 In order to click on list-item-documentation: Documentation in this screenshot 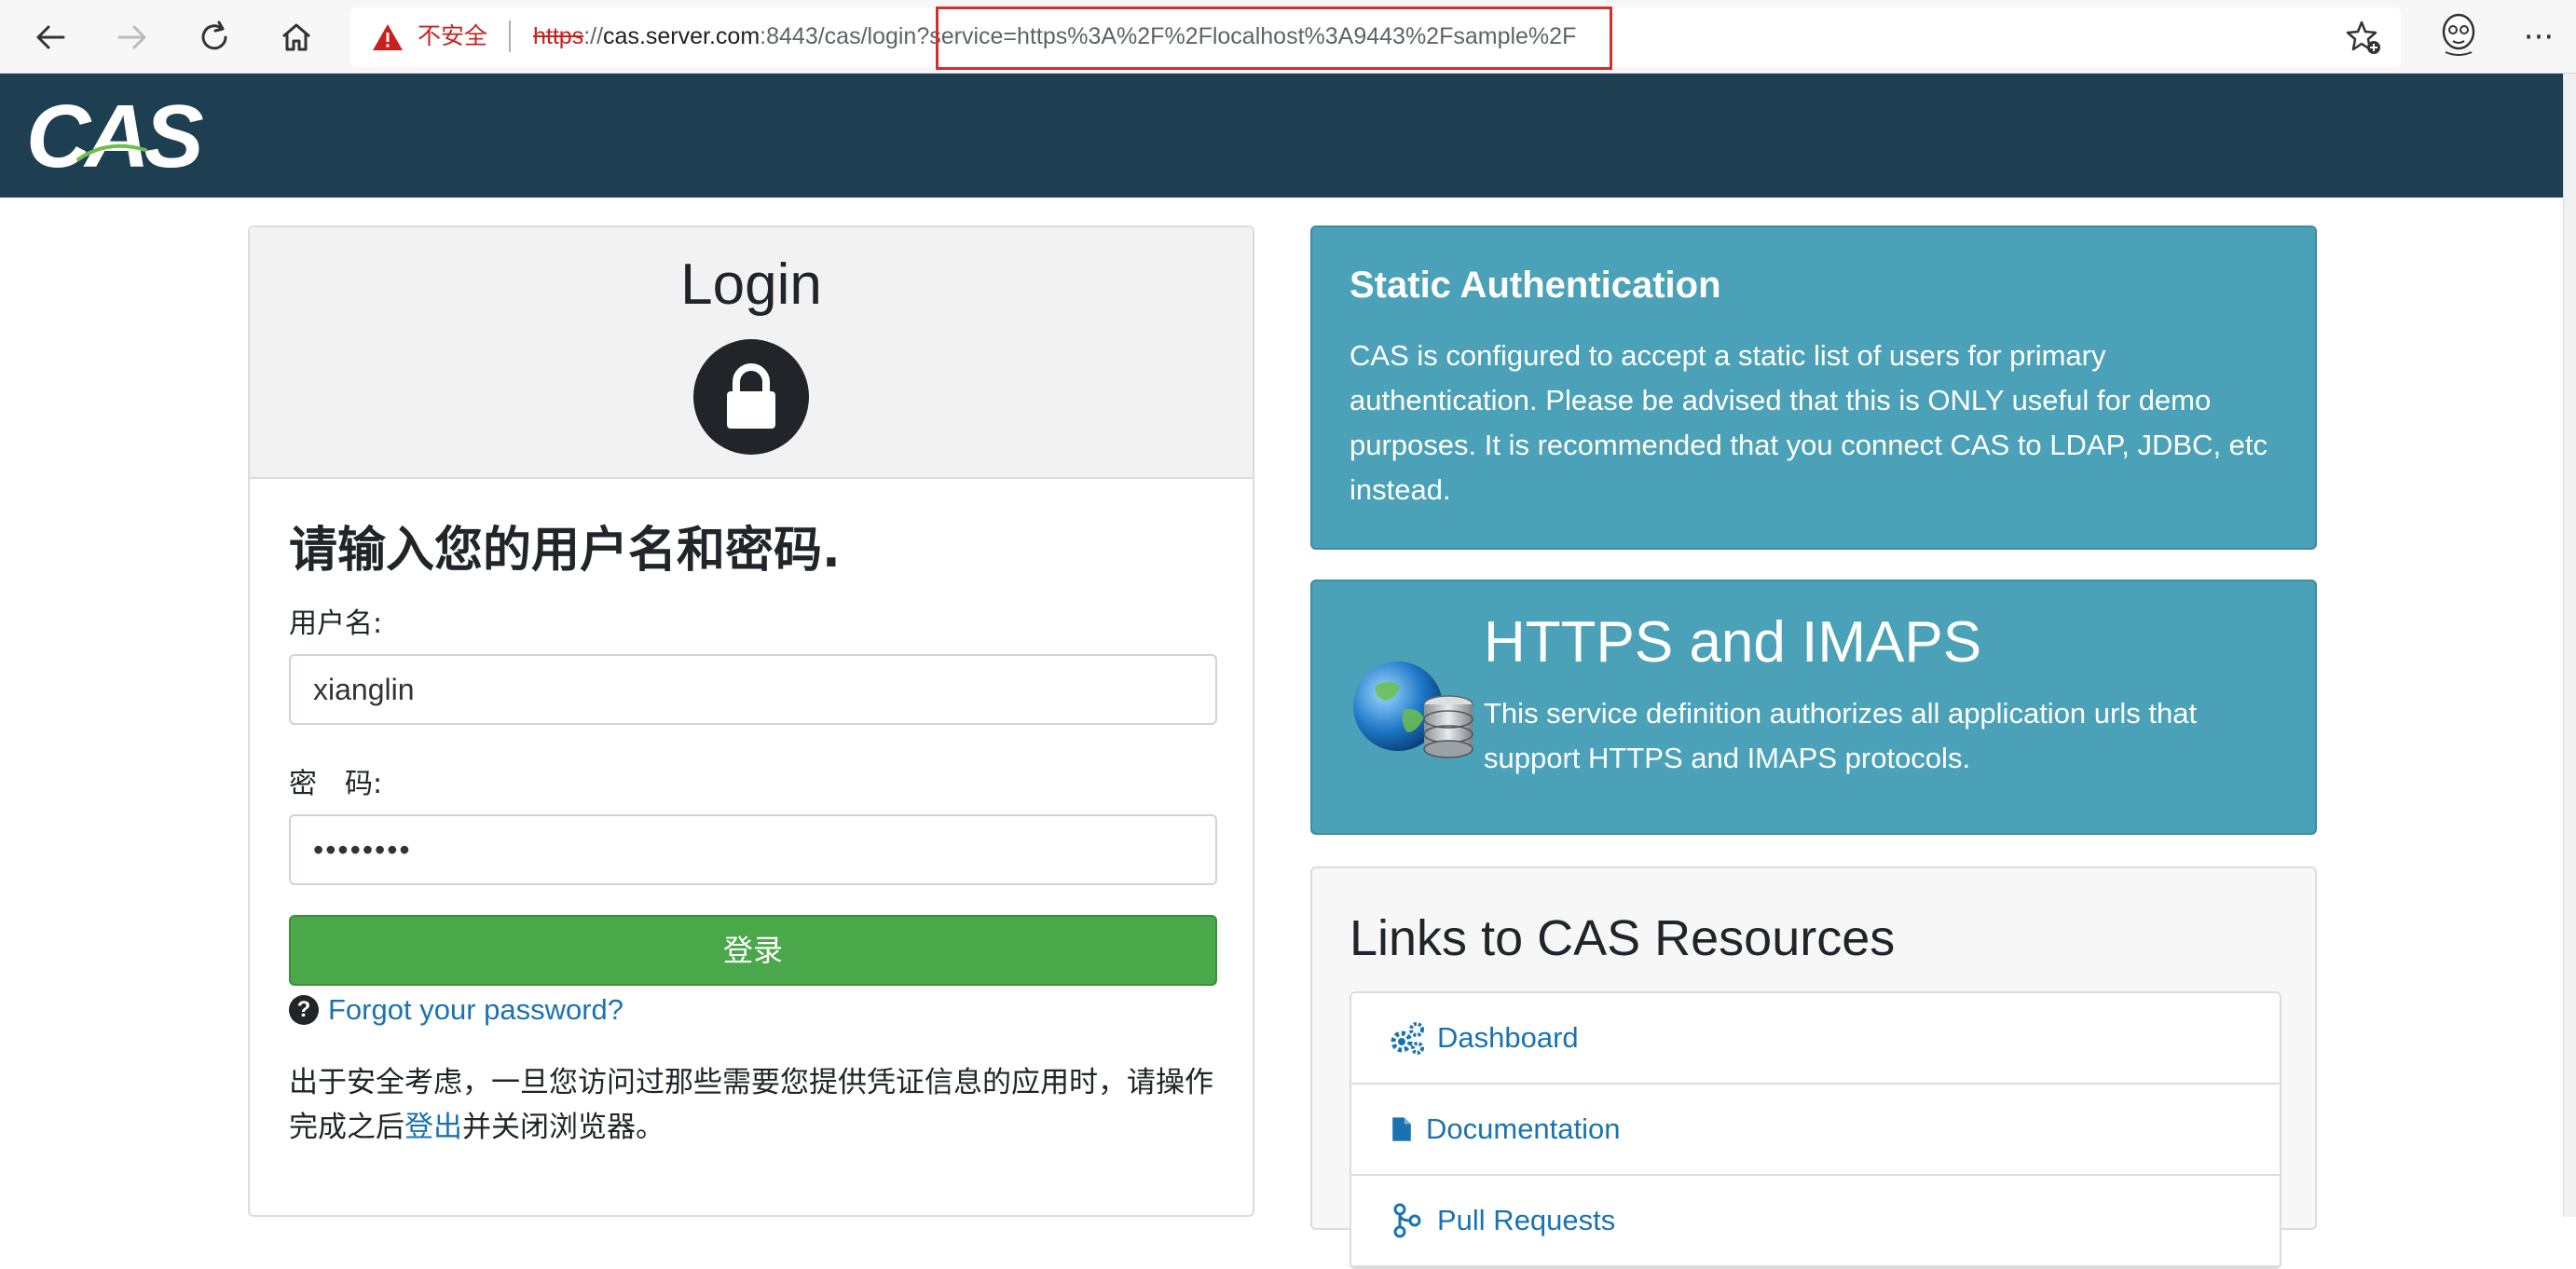, I will do `click(1815, 1130)`.